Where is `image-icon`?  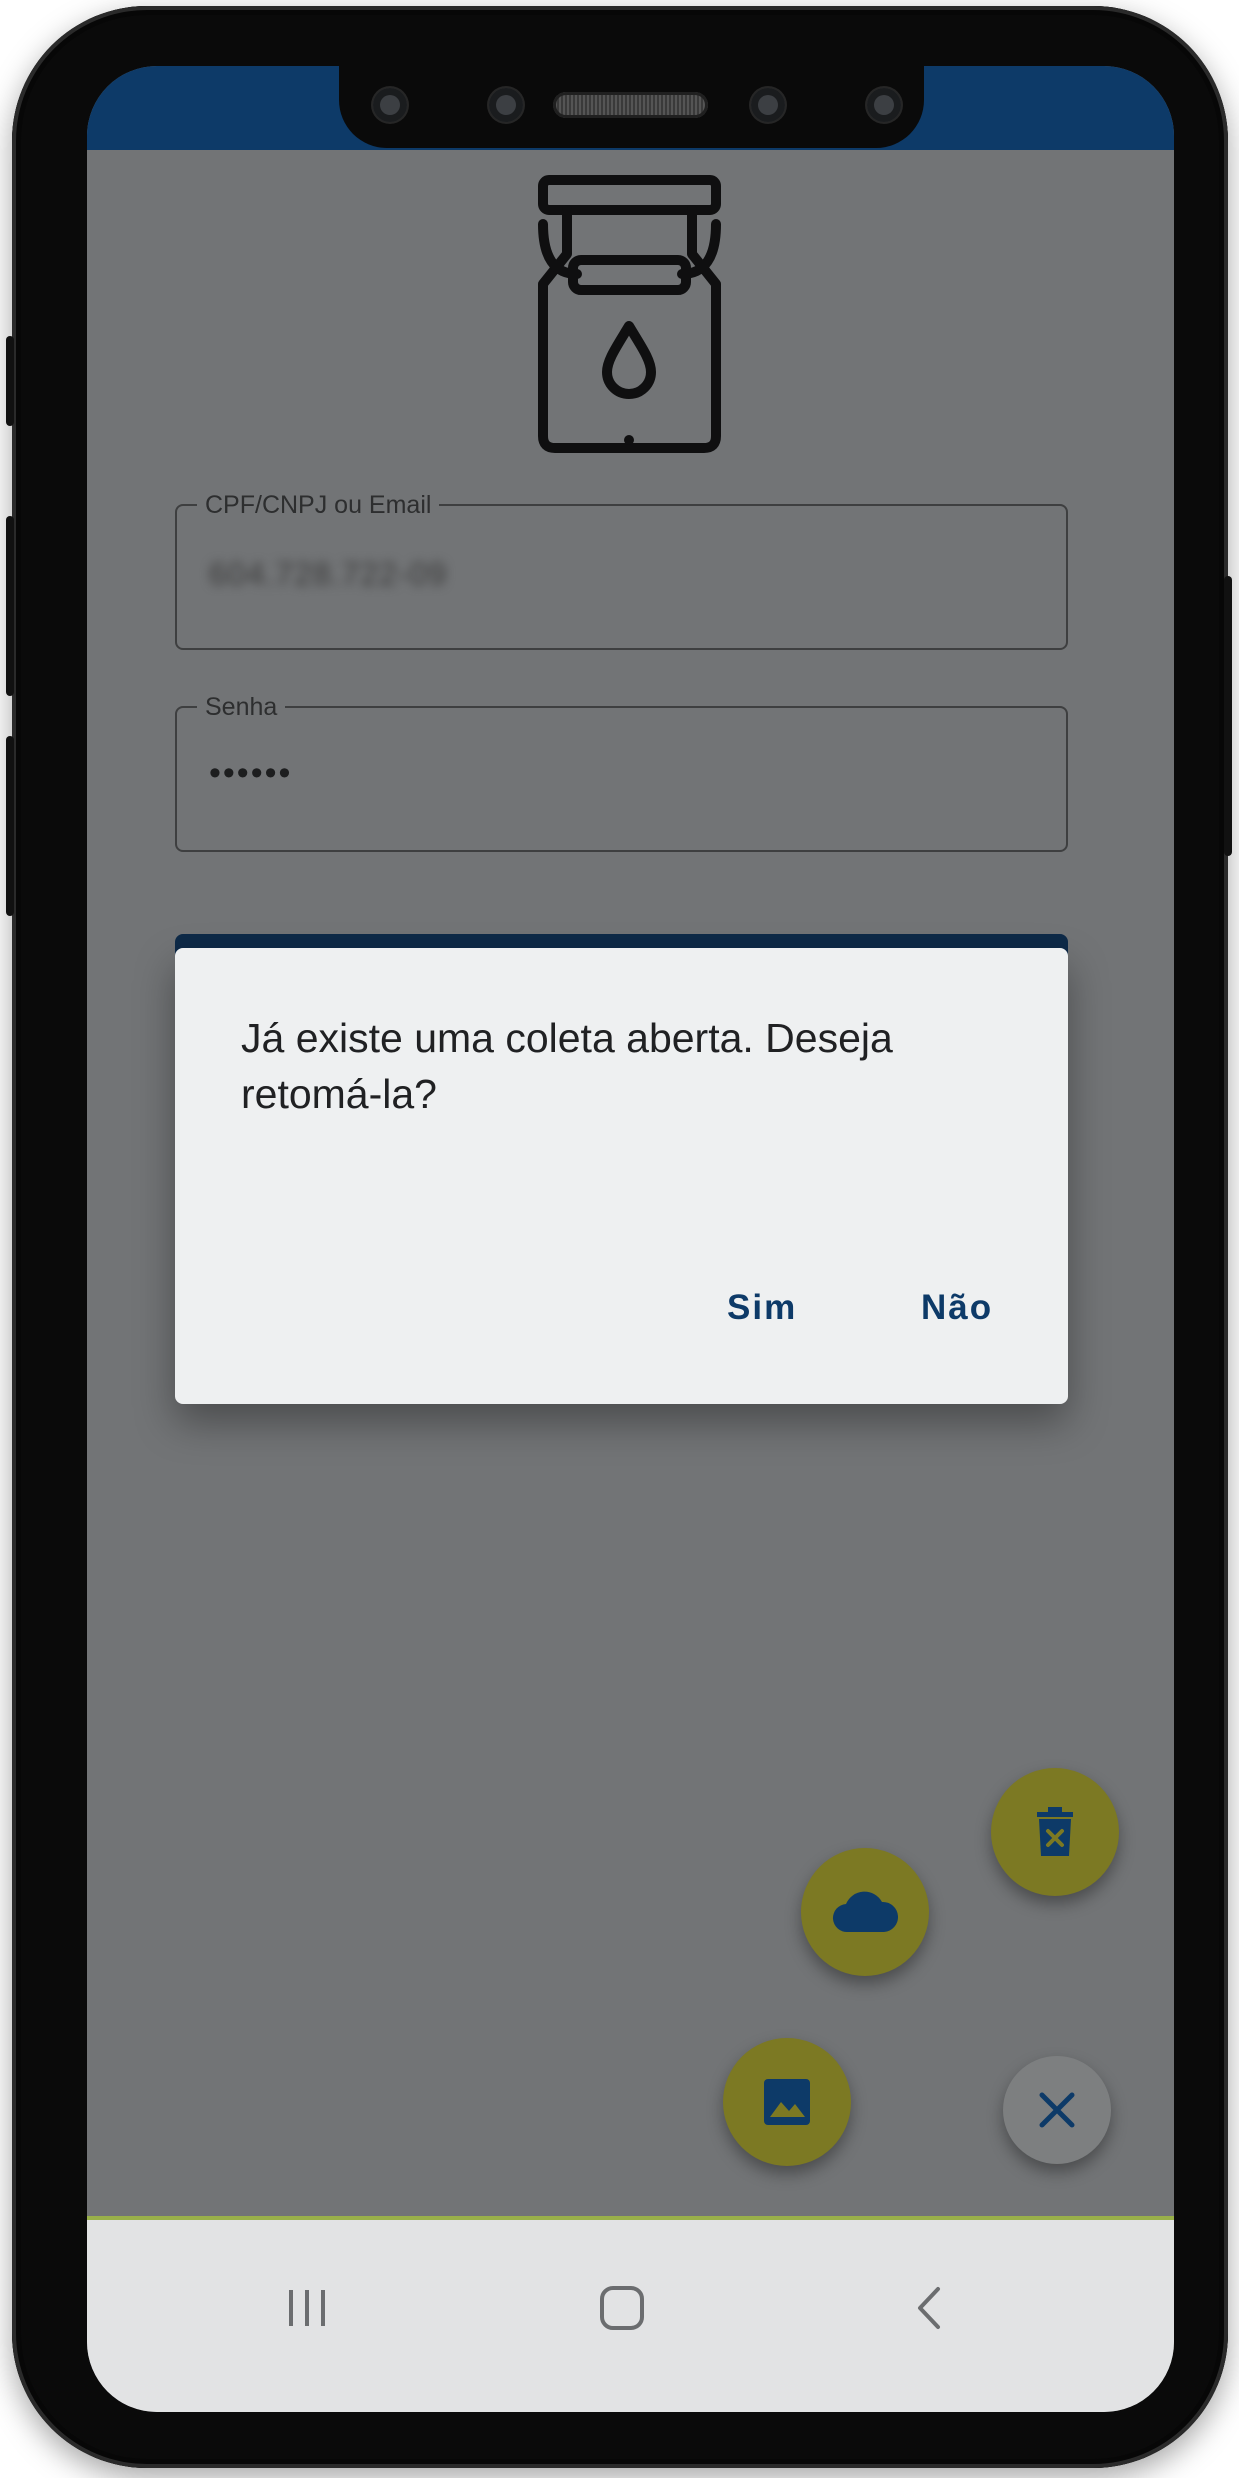
image-icon is located at coordinates (787, 2102).